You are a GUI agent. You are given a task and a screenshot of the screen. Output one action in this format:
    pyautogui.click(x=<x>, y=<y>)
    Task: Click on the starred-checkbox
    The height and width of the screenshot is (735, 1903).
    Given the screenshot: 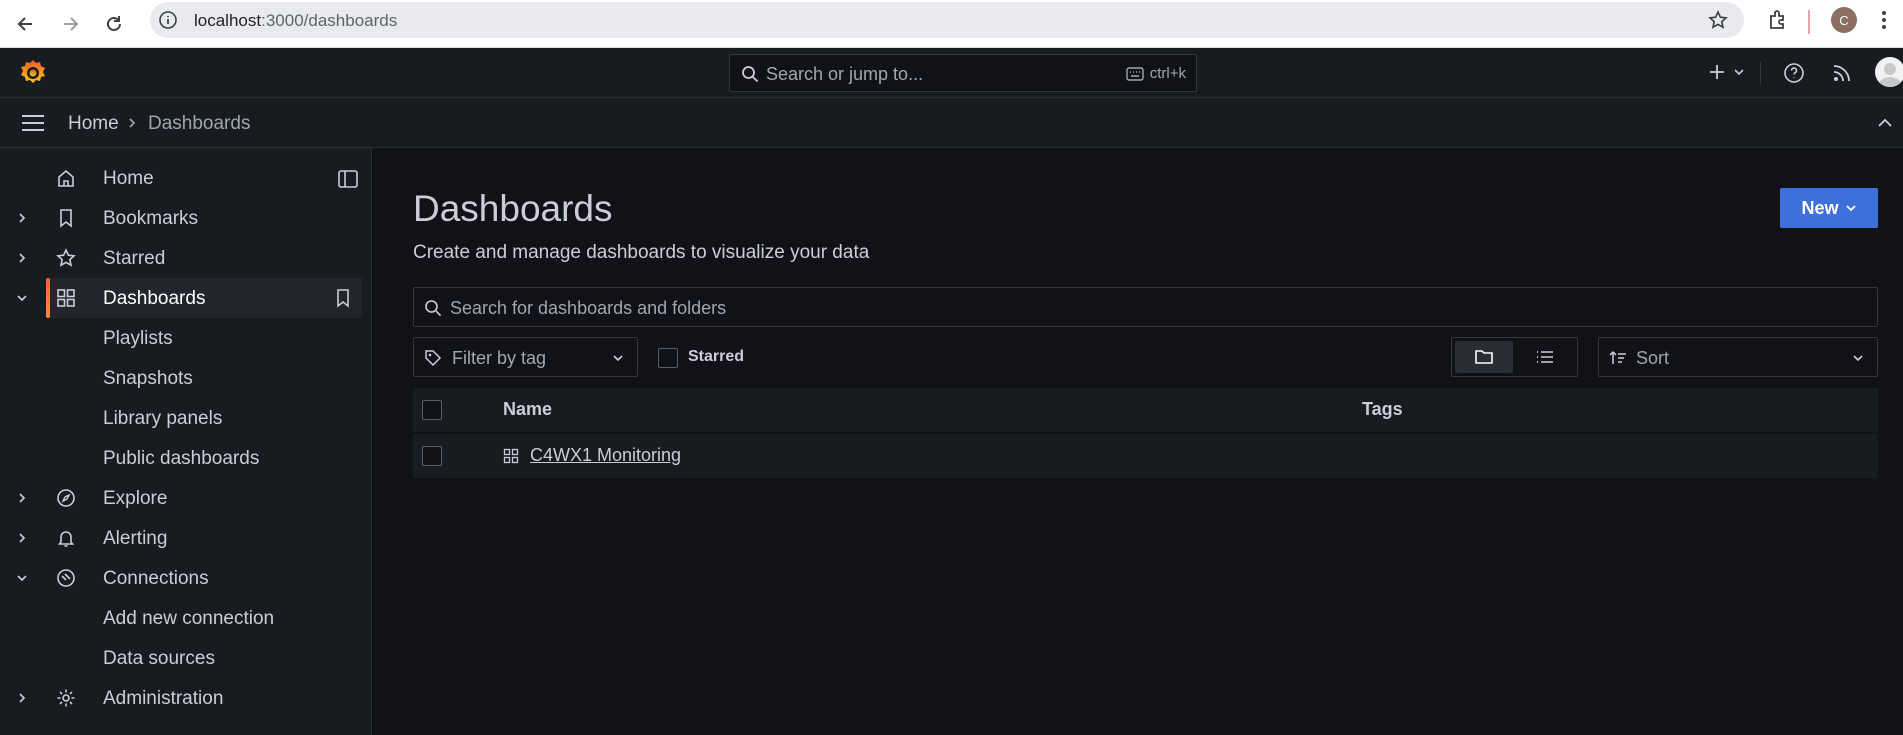 What is the action you would take?
    pyautogui.click(x=668, y=358)
    